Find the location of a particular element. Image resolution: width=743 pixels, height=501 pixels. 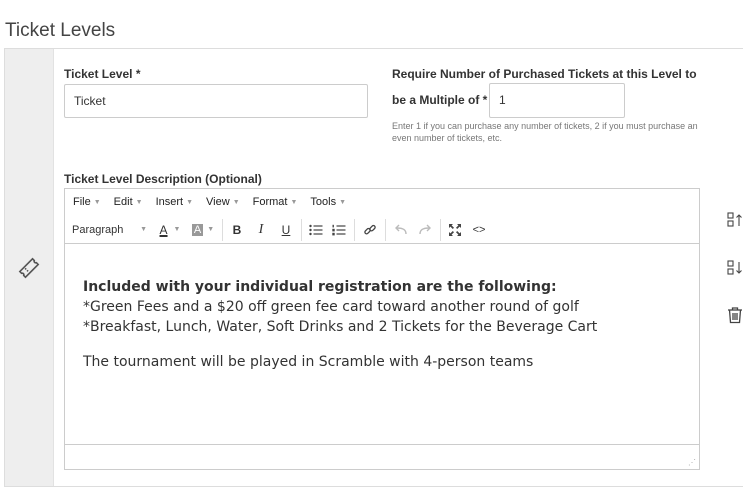

source-code-button: <> is located at coordinates (479, 230).